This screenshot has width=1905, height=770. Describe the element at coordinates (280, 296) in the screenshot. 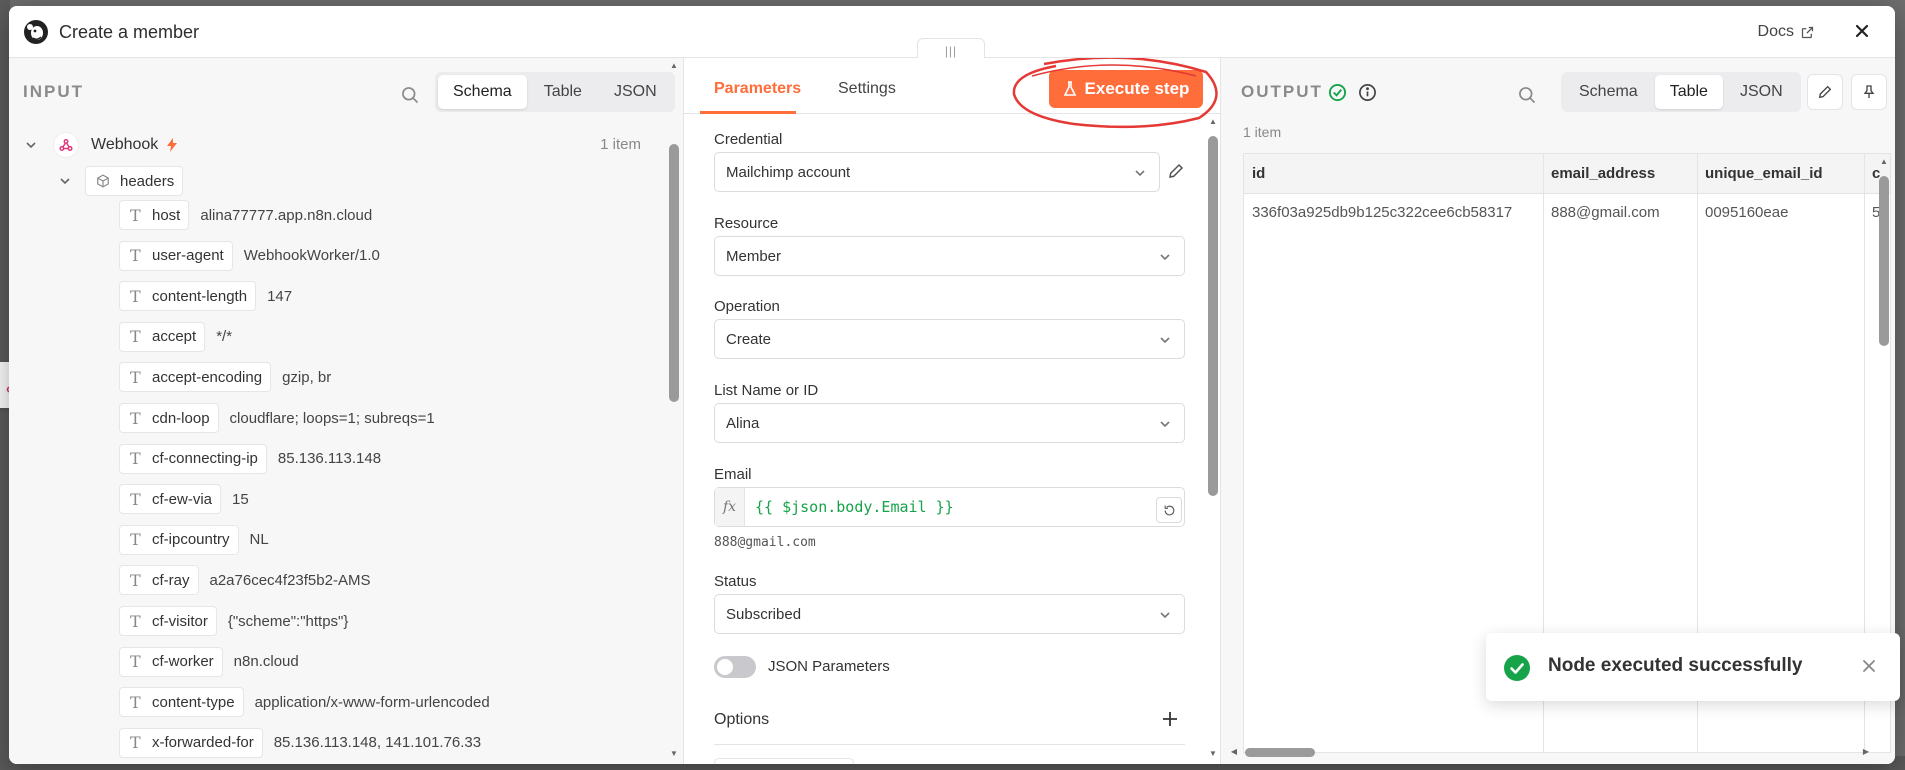

I see `field-value: 147` at that location.